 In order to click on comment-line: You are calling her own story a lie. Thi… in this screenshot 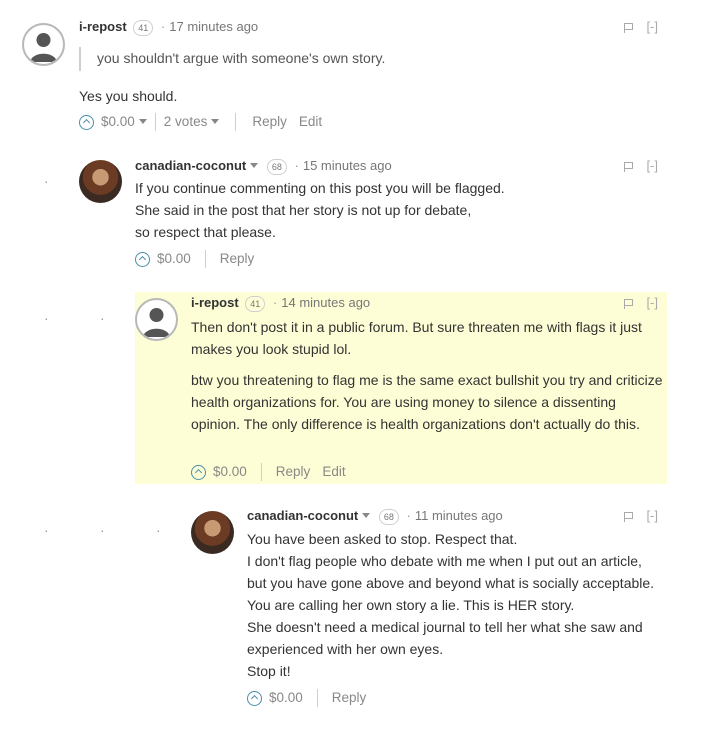, I will do `click(411, 605)`.